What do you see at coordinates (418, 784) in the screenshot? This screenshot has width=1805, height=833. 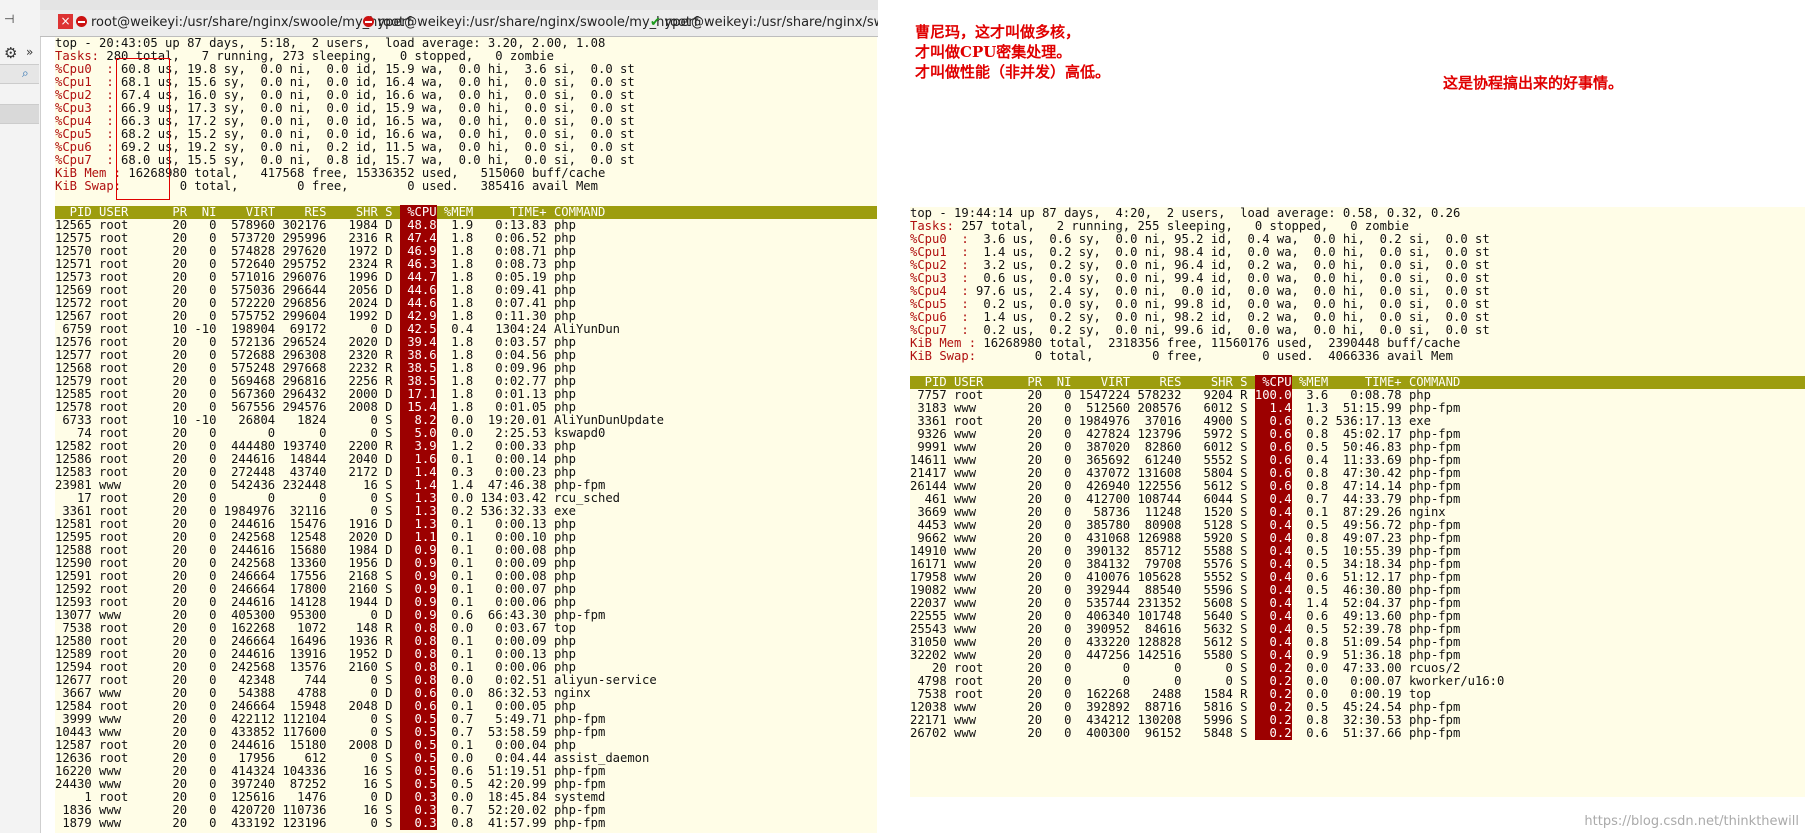 I see `process-cpu: 0.5` at bounding box center [418, 784].